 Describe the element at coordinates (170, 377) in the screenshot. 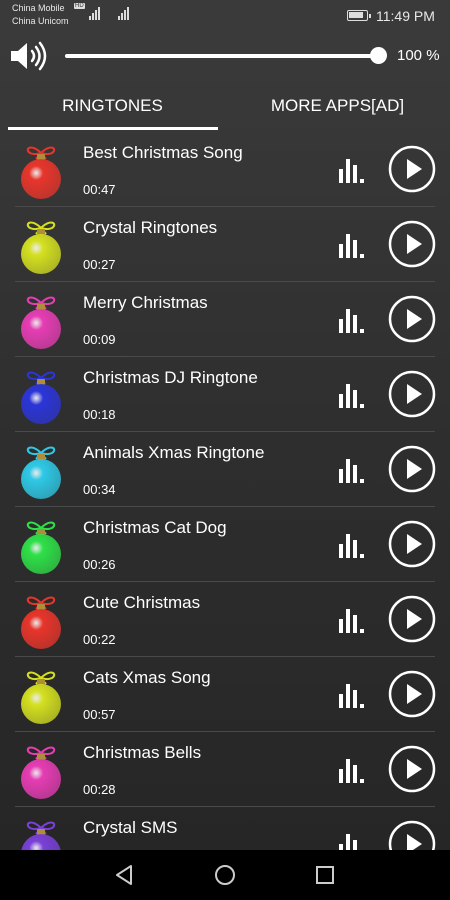

I see `ringtone-title: Christmas DJ Ringtone` at that location.